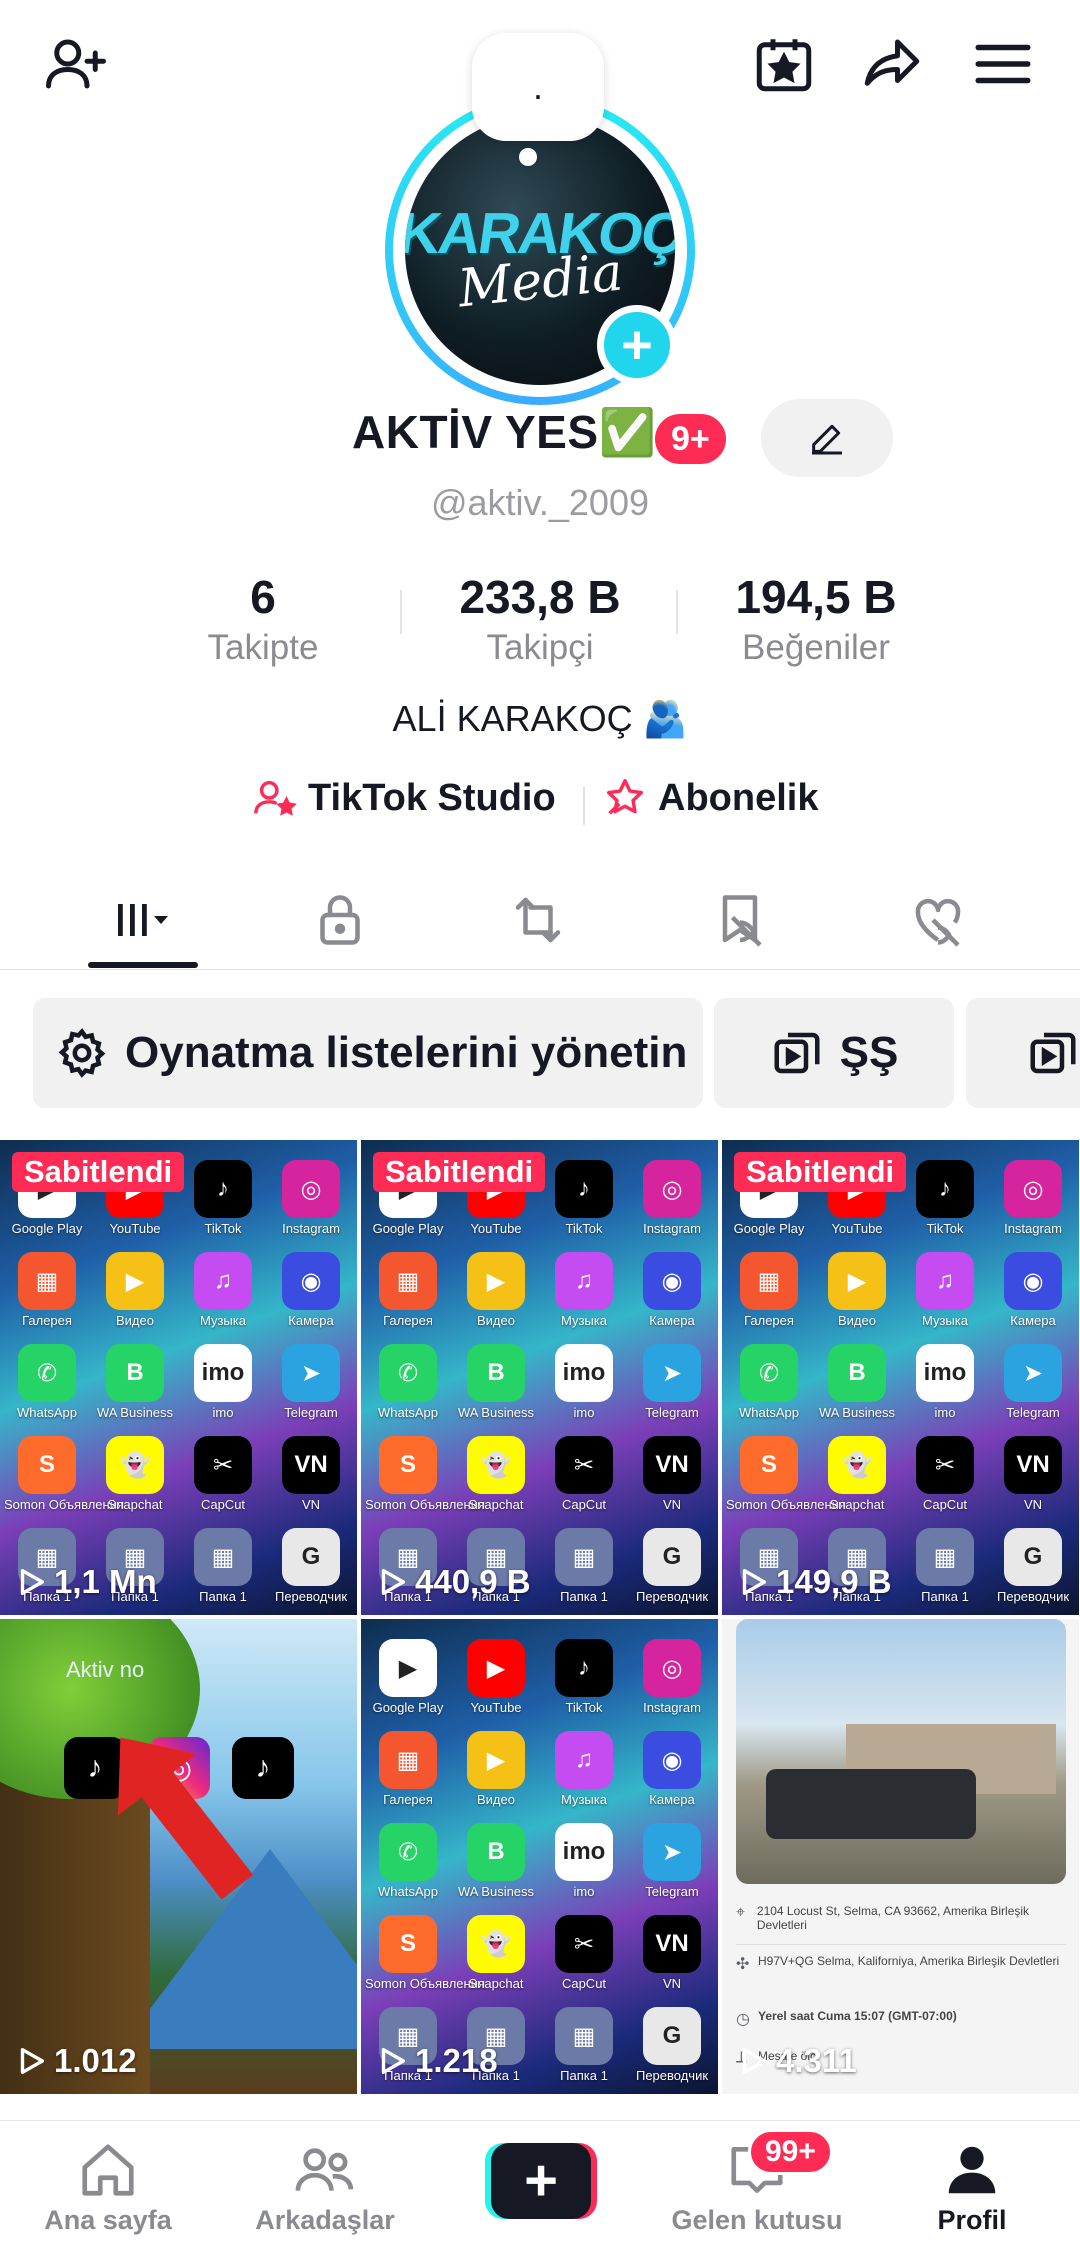 This screenshot has width=1080, height=2261. I want to click on app-label: WhatsApp, so click(408, 1412).